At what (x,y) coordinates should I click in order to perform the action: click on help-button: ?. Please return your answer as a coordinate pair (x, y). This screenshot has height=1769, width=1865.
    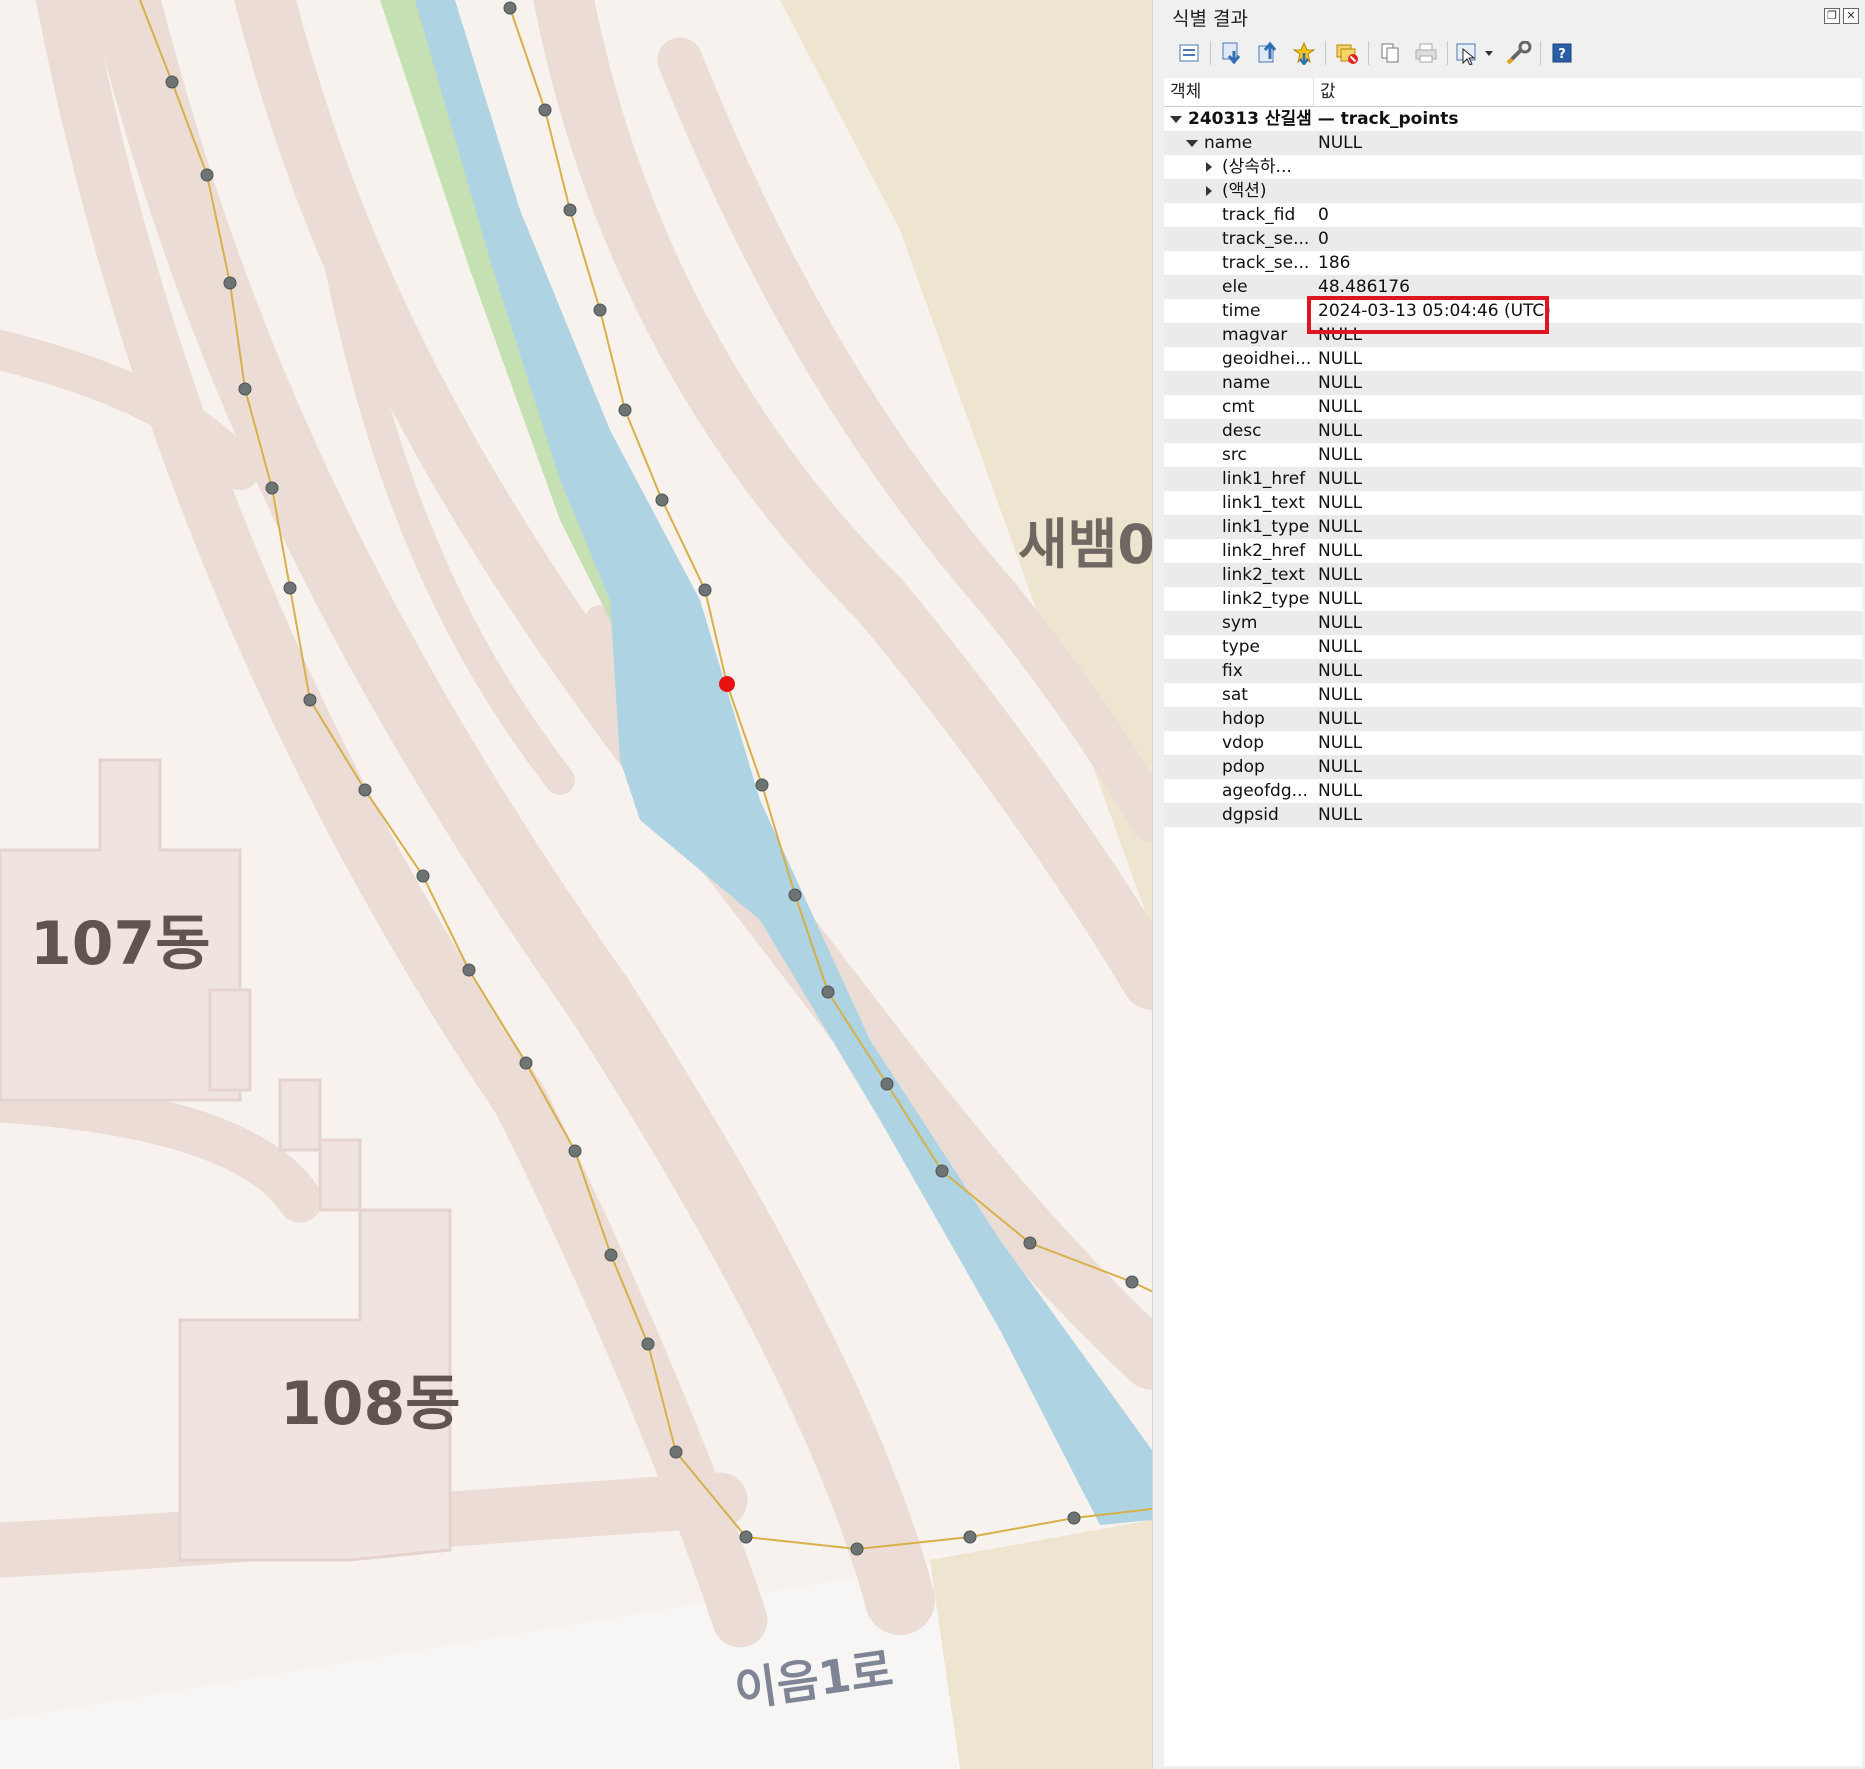
    Looking at the image, I should click on (1562, 53).